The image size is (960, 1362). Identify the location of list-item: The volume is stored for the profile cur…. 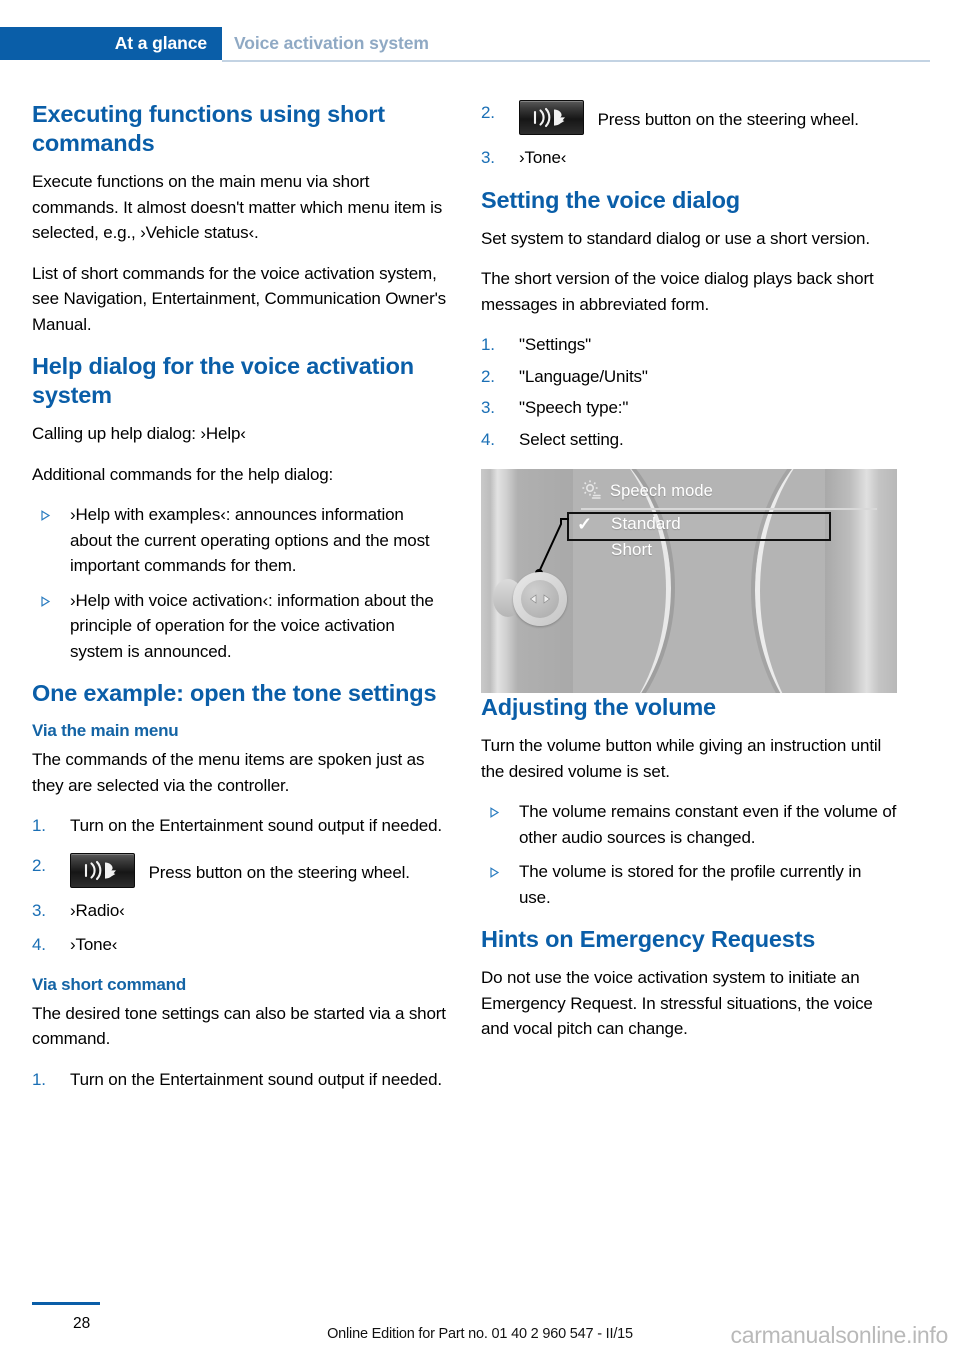
(689, 884).